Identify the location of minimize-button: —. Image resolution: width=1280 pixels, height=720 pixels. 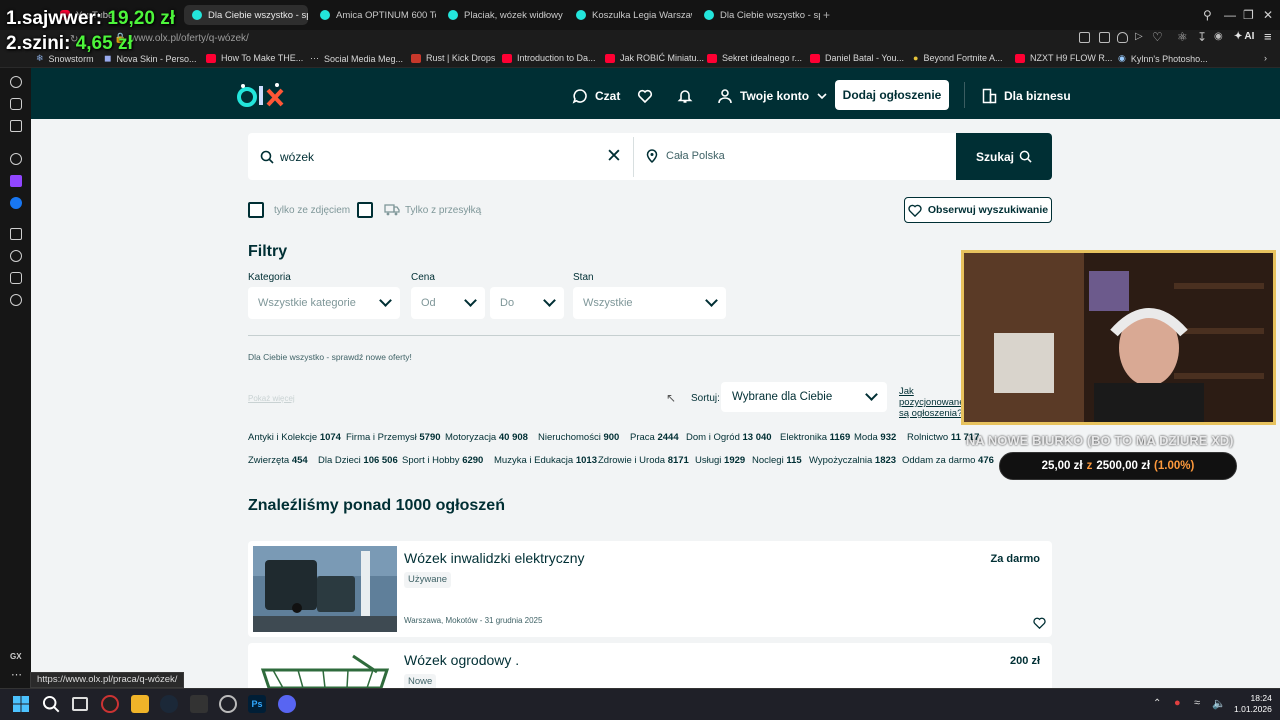
(1230, 15).